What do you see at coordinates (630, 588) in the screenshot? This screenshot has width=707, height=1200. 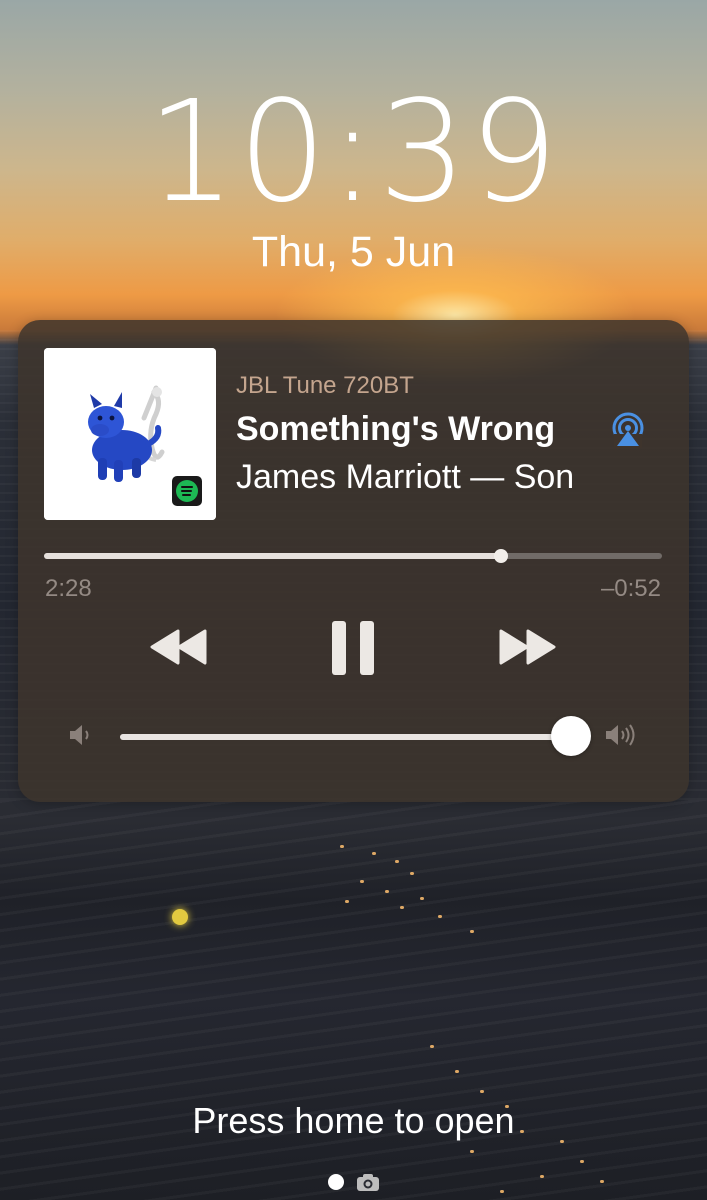 I see `remaining-time: –0:52` at bounding box center [630, 588].